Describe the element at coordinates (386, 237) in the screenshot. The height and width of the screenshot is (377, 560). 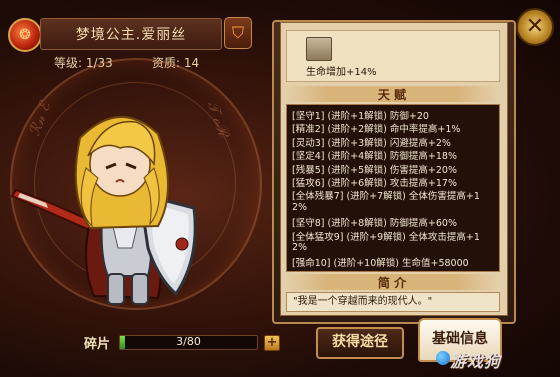
I see `talent-item: [全体猛攻9] (进阶+9解锁) 全体攻击提高+1` at that location.